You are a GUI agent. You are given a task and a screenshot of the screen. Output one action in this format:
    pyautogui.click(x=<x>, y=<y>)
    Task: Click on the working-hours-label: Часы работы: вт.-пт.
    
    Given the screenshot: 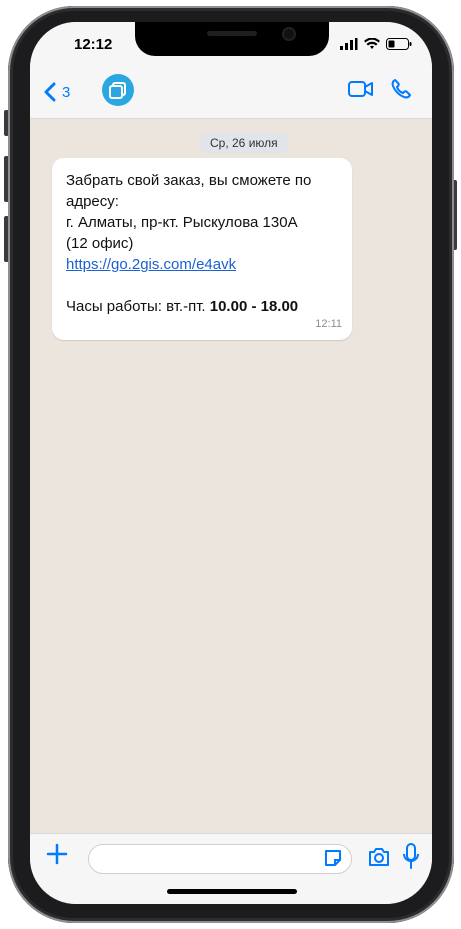 What is the action you would take?
    pyautogui.click(x=136, y=306)
    